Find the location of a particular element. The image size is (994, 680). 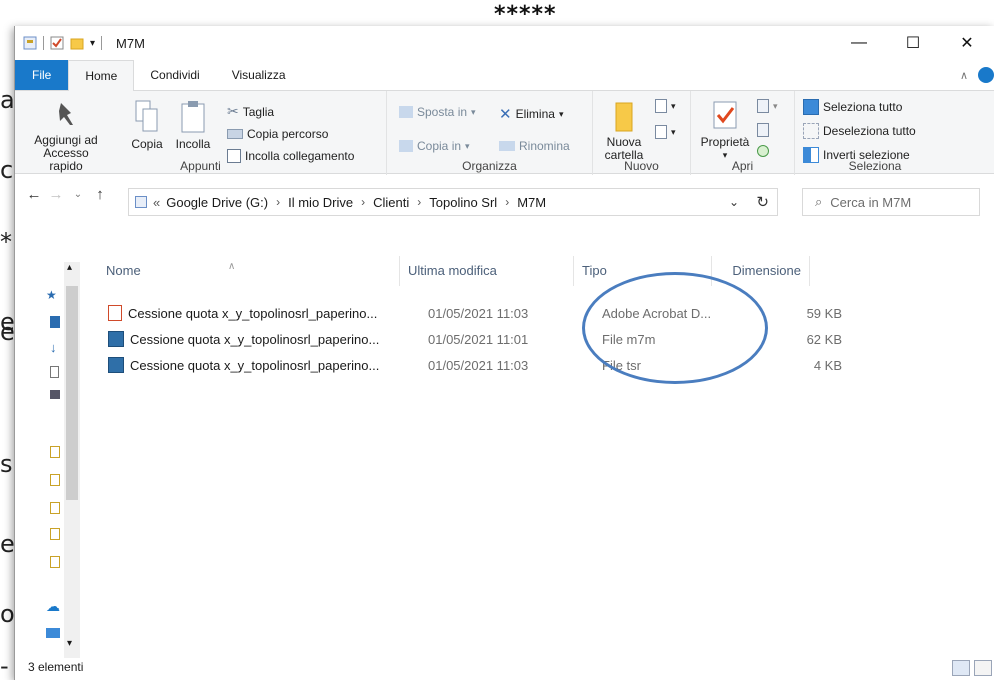

new-folder-quick-icon is located at coordinates (77, 43).